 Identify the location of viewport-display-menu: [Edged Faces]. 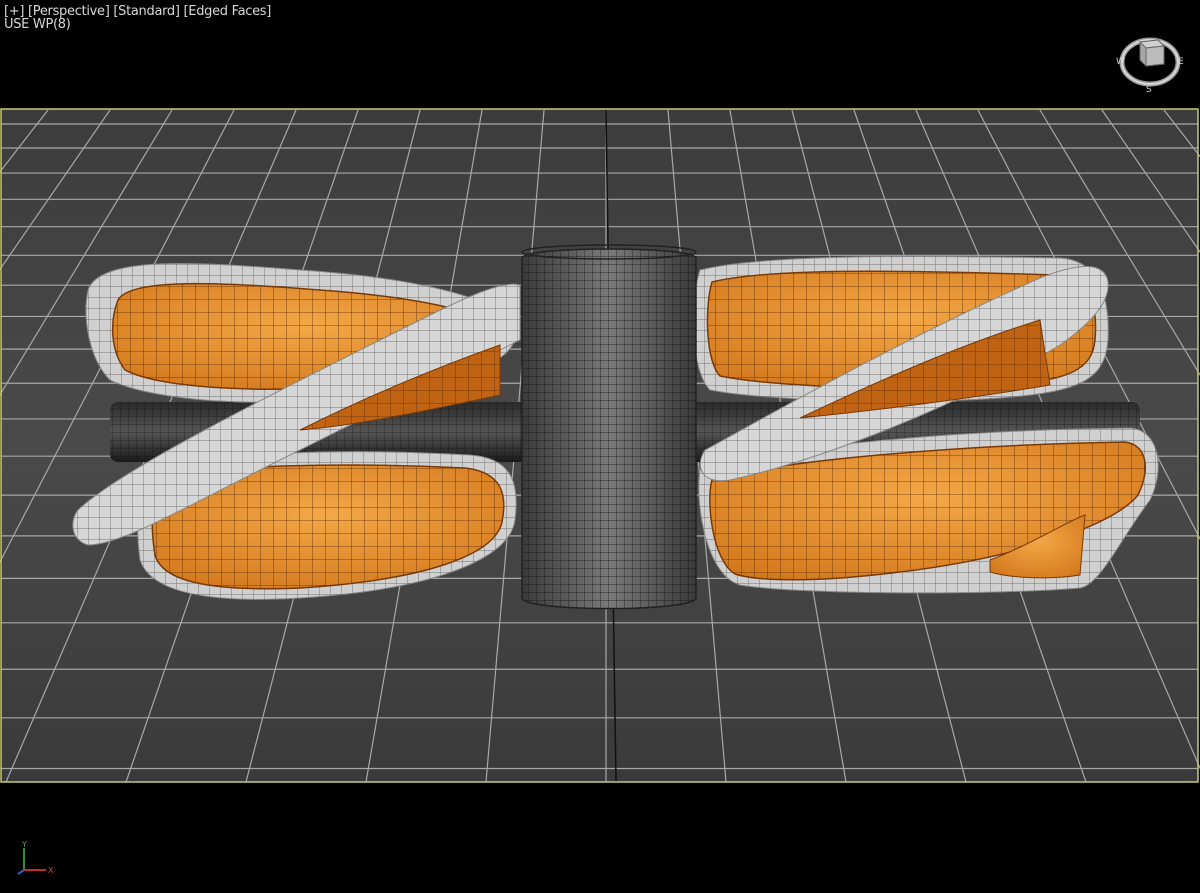
(228, 11).